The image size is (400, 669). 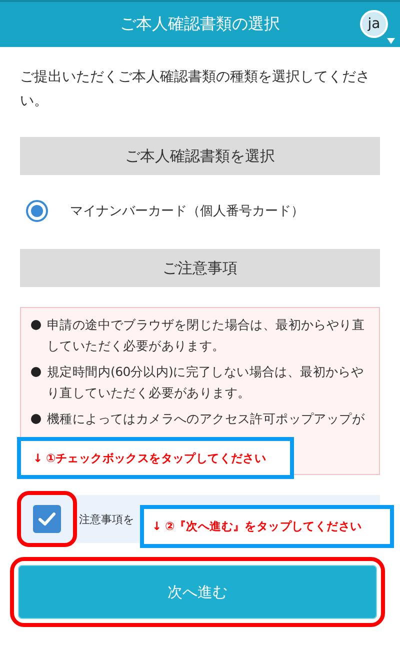 I want to click on radio-button, so click(x=37, y=211).